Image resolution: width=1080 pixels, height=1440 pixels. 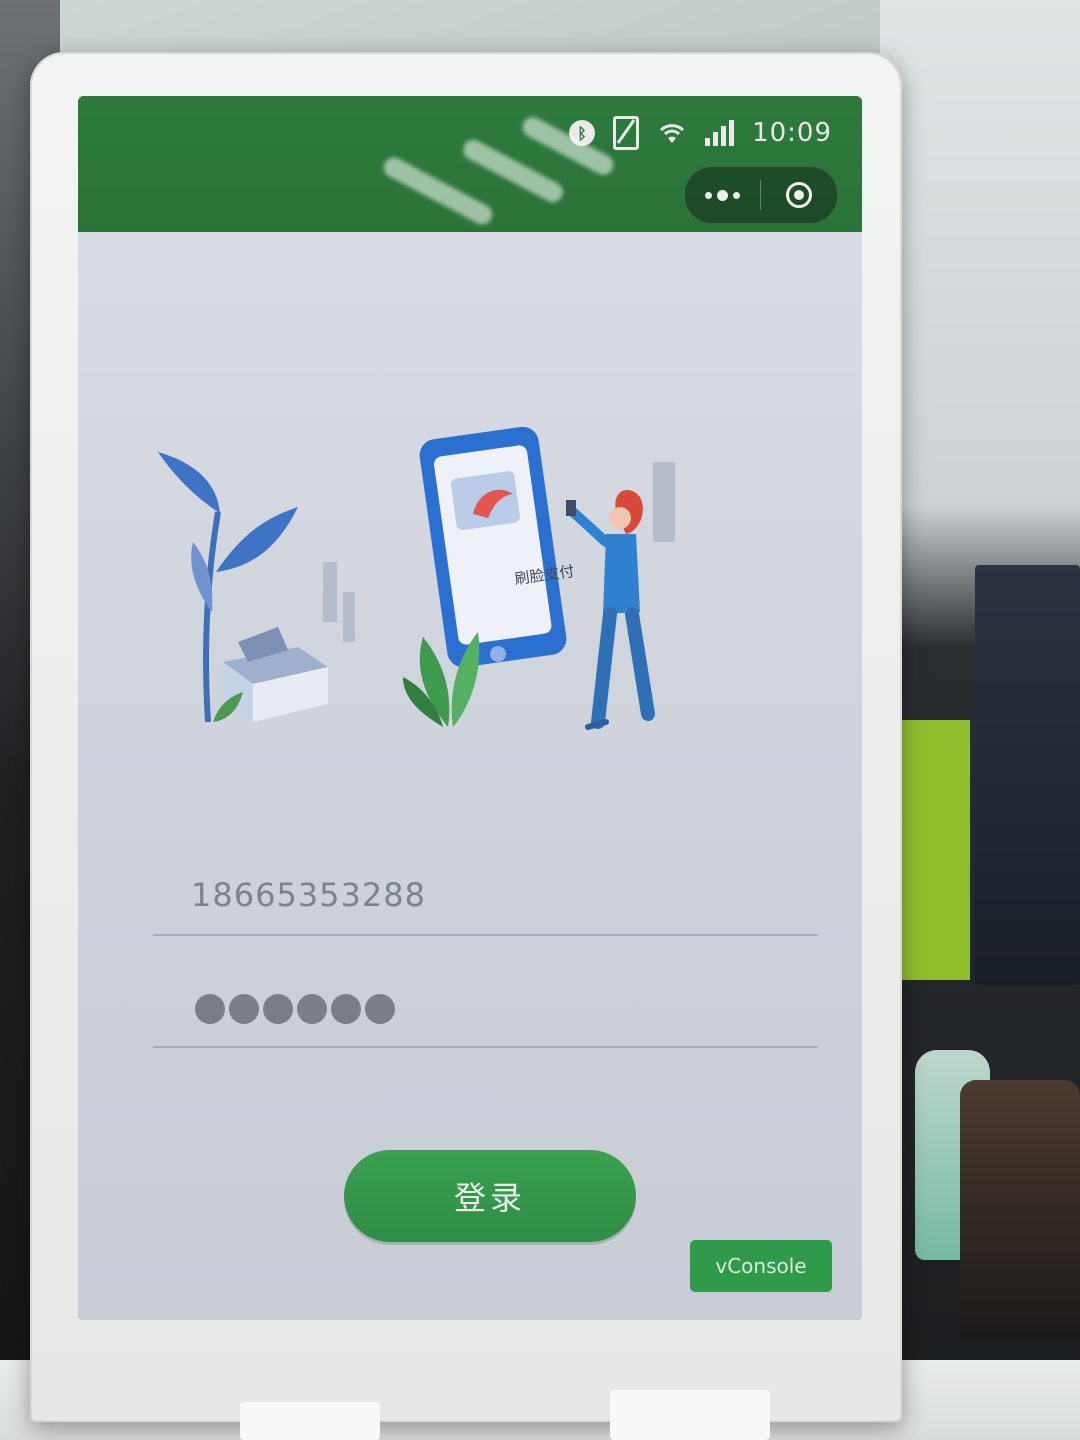 I want to click on wifi-icon, so click(x=672, y=133).